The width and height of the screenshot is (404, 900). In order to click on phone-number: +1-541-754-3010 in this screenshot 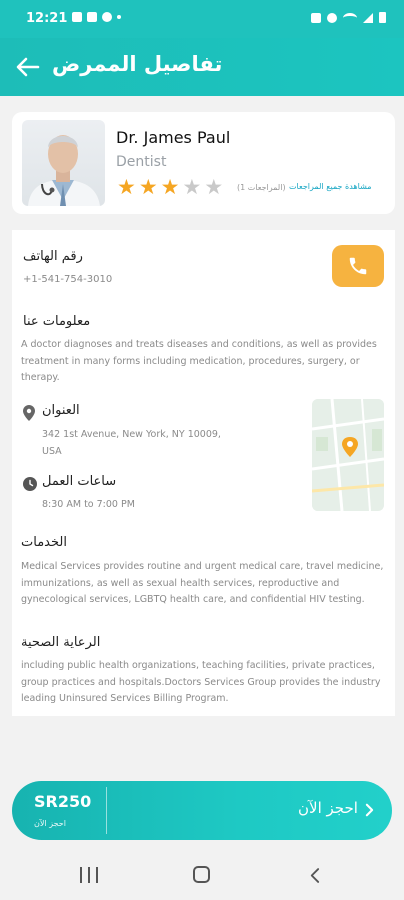, I will do `click(68, 279)`.